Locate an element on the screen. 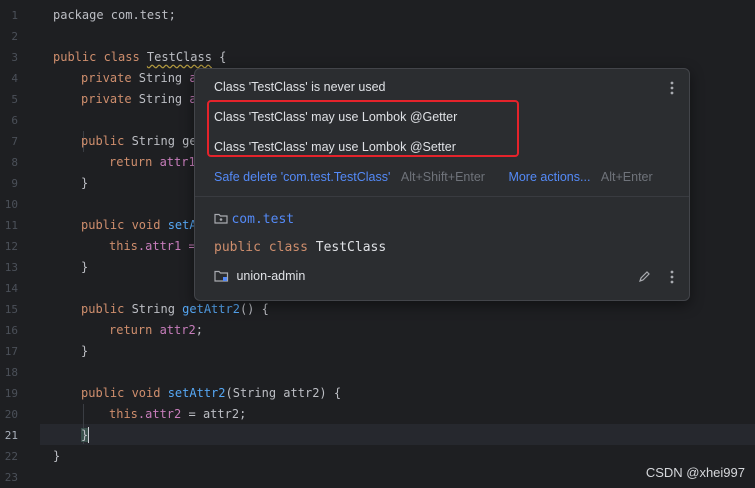  code-line-19: public void setAttr2(String attr2) { is located at coordinates (211, 393).